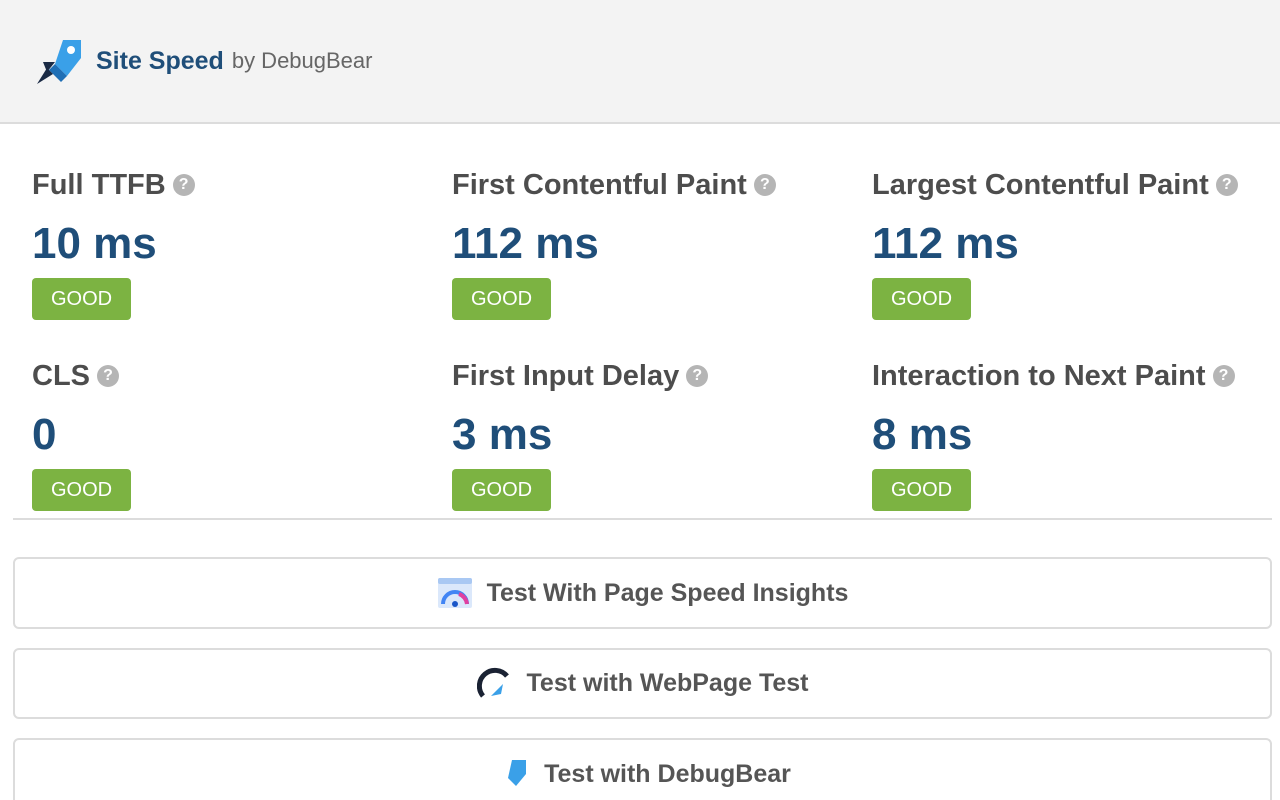 Image resolution: width=1280 pixels, height=800 pixels. I want to click on test-pagespeed-insights-button: Test With Page Speed Insights, so click(642, 593).